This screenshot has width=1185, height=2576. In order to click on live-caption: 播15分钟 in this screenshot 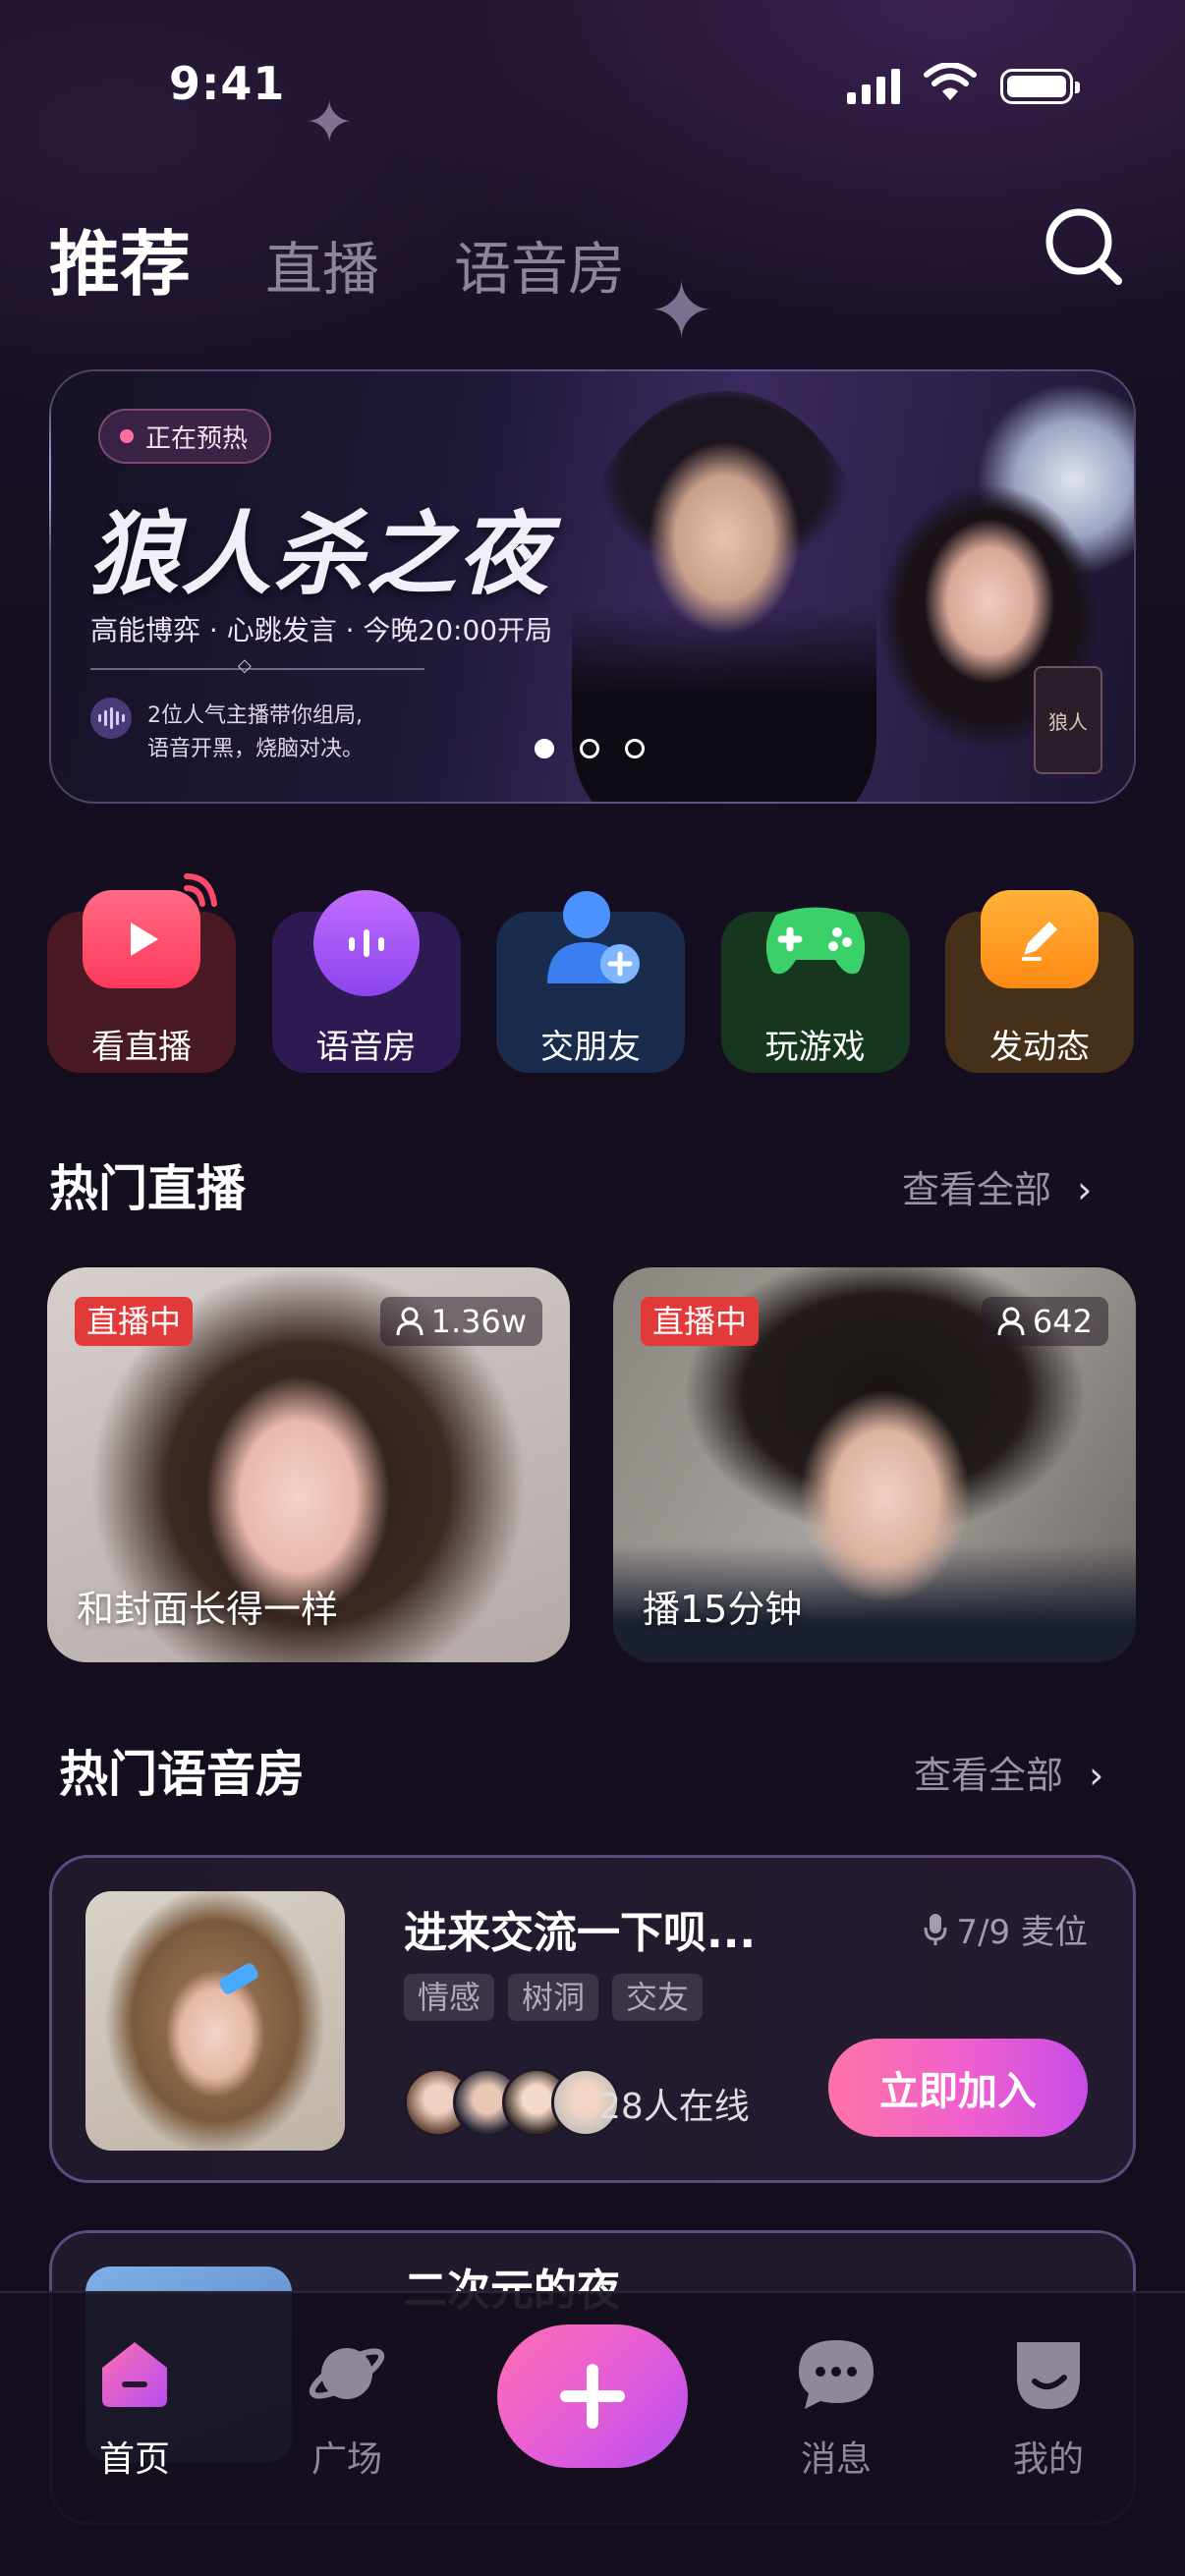, I will do `click(723, 1609)`.